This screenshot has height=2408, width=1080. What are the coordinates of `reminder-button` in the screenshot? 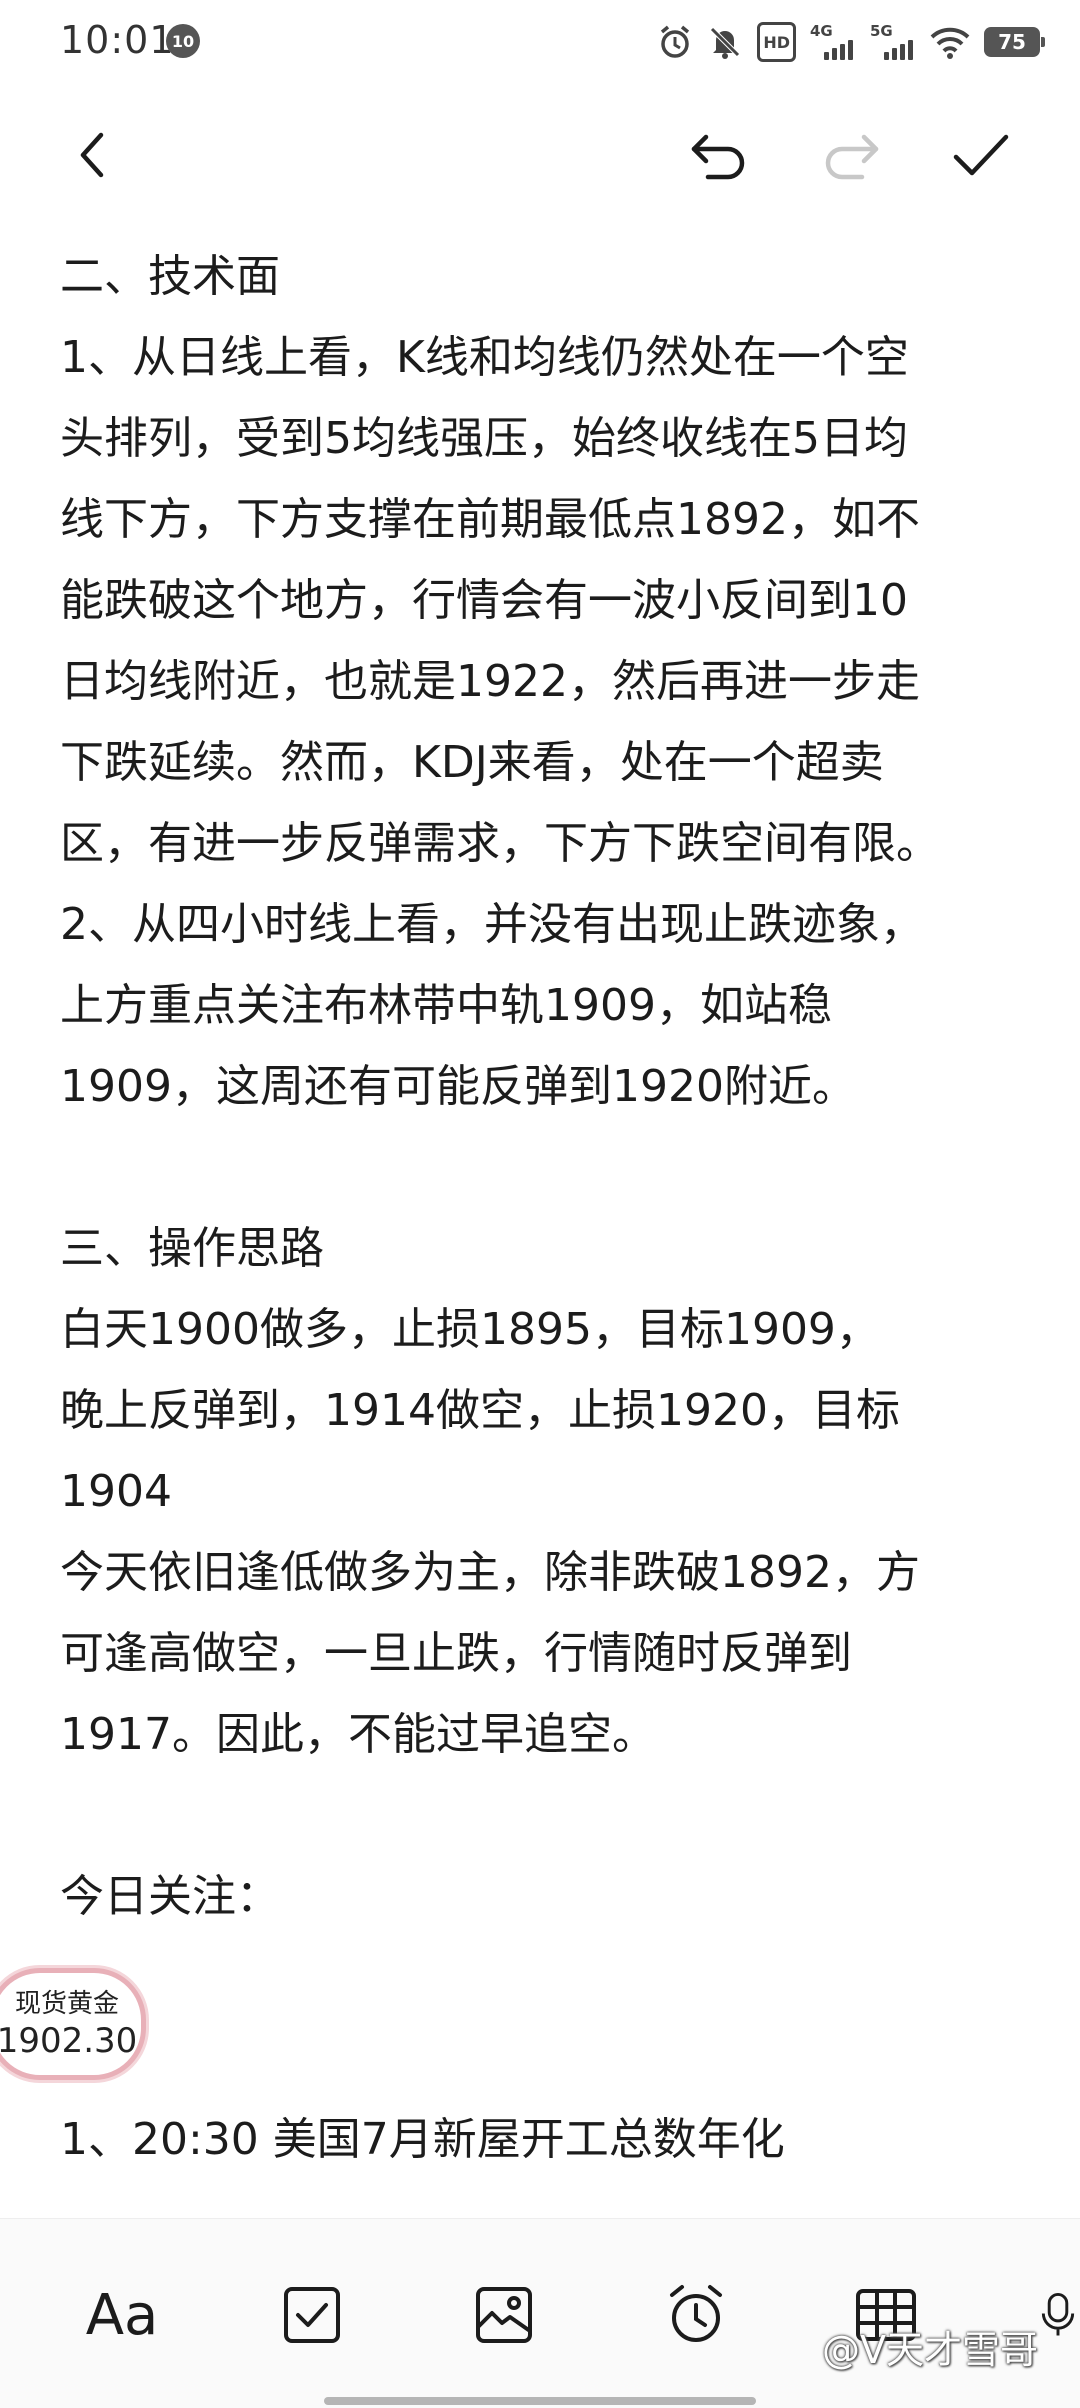 It's located at (696, 2315).